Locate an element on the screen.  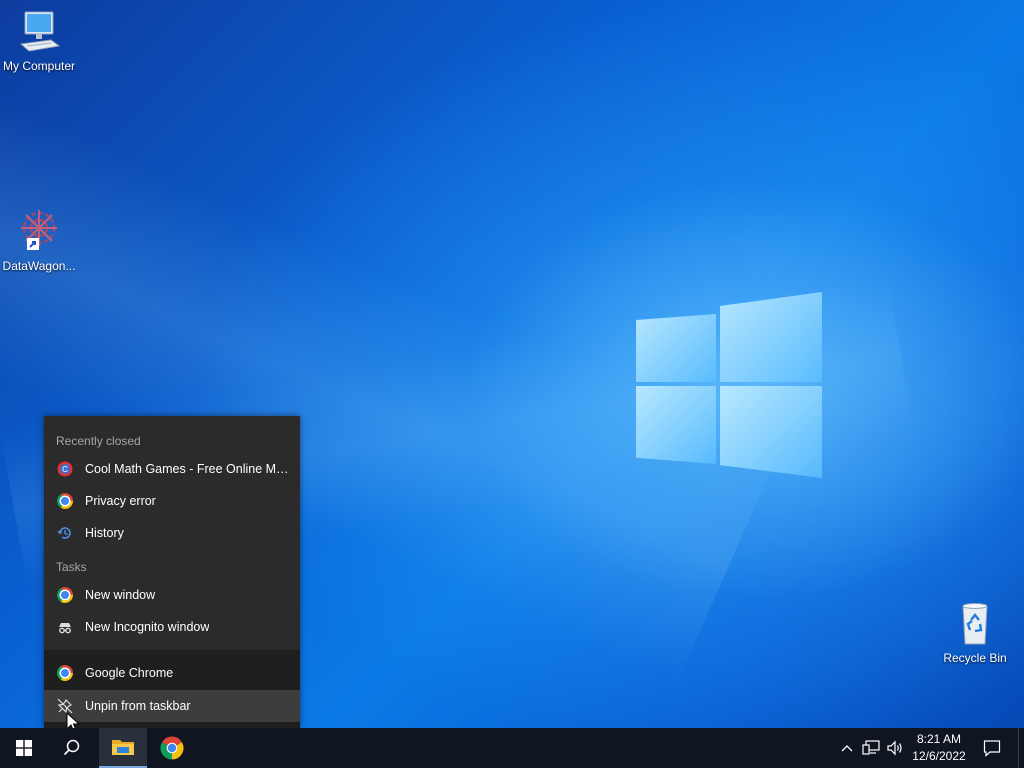
chevron-up-icon is located at coordinates (847, 748).